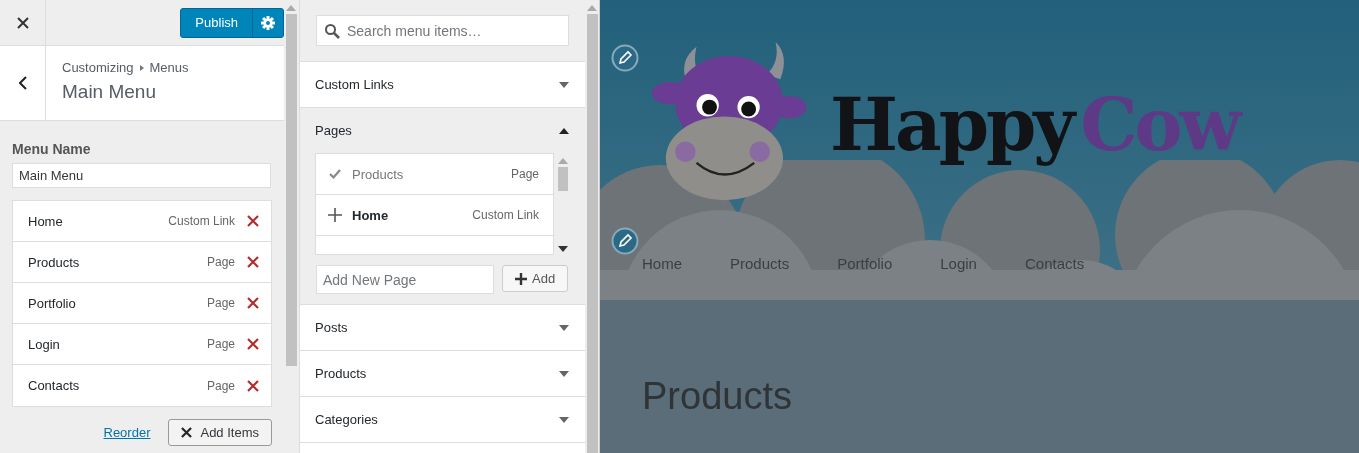 Image resolution: width=1359 pixels, height=453 pixels. Describe the element at coordinates (22, 83) in the screenshot. I see `back-icon` at that location.